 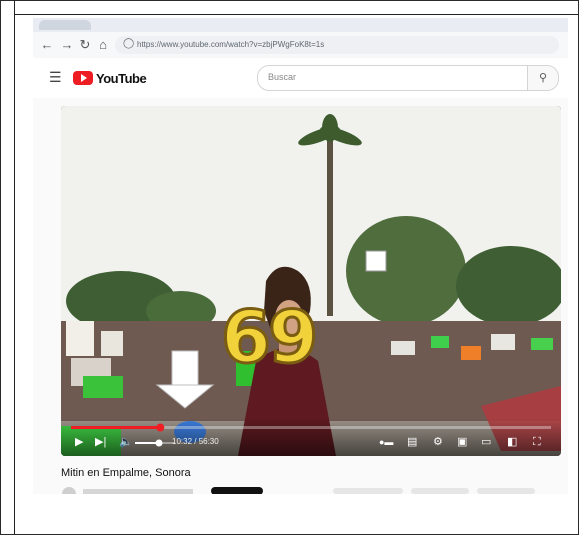 What do you see at coordinates (282, 77) in the screenshot?
I see `search-input: Buscar` at bounding box center [282, 77].